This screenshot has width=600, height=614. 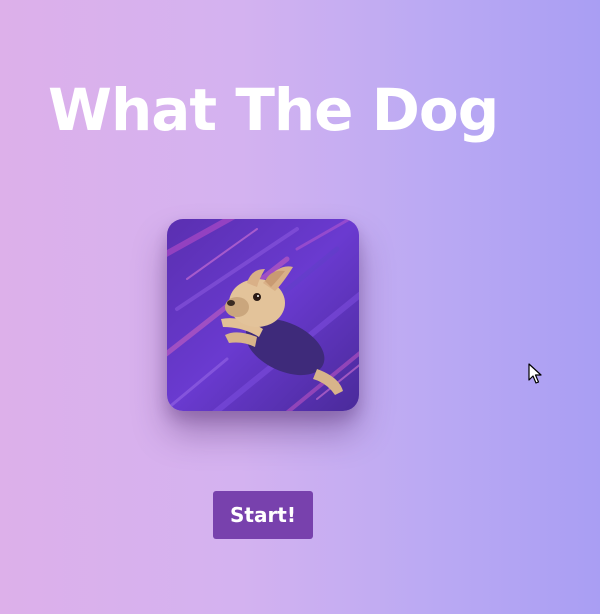 What do you see at coordinates (273, 110) in the screenshot?
I see `app-title: What The Dog` at bounding box center [273, 110].